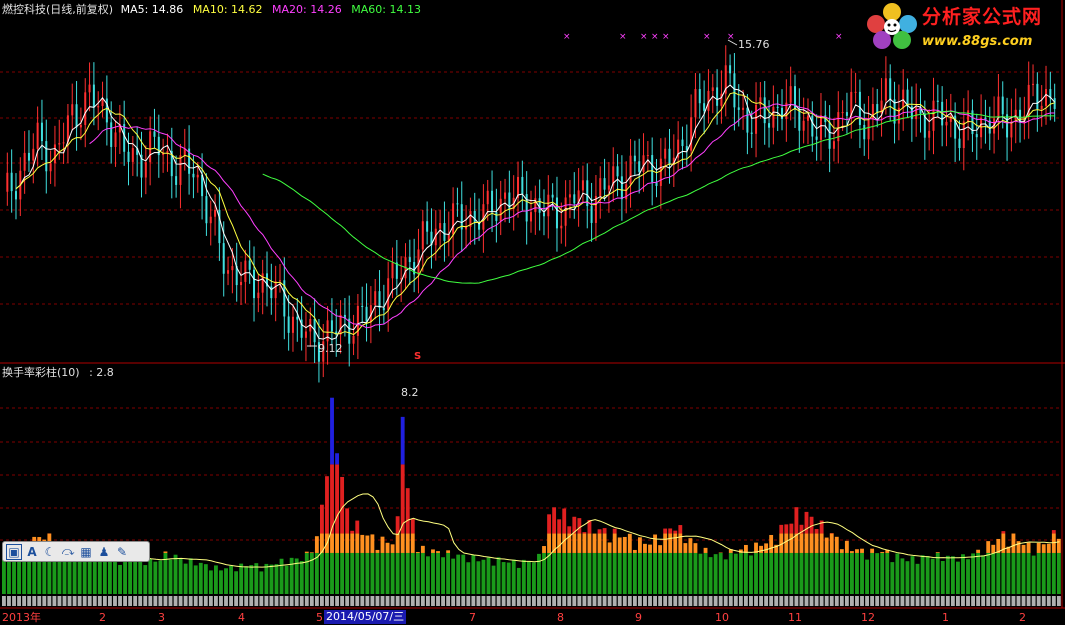  I want to click on site-logo: 分析家公式网 www.88gs.com, so click(962, 28).